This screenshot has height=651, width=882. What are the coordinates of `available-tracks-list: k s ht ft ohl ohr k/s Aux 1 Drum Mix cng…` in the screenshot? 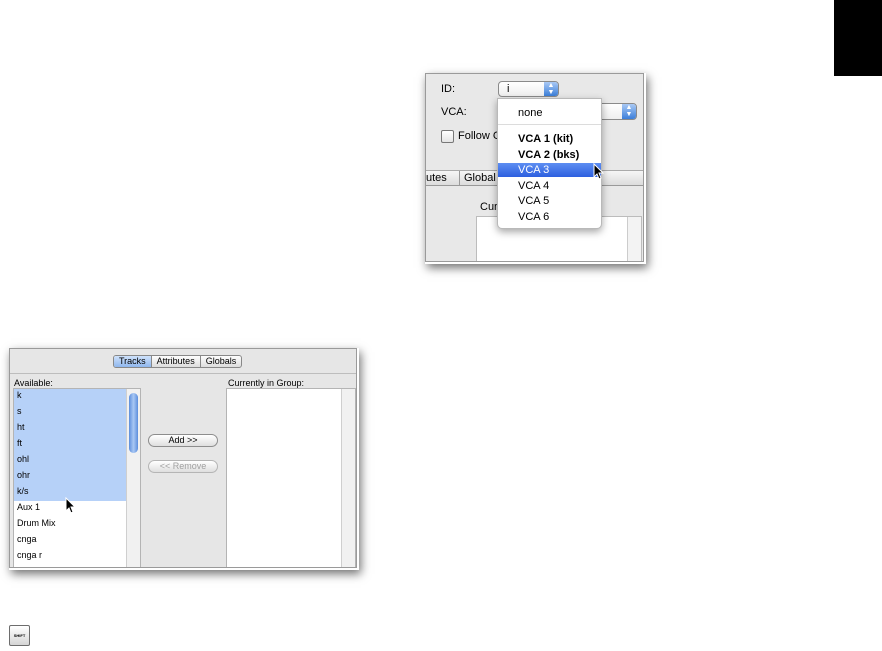 It's located at (77, 477).